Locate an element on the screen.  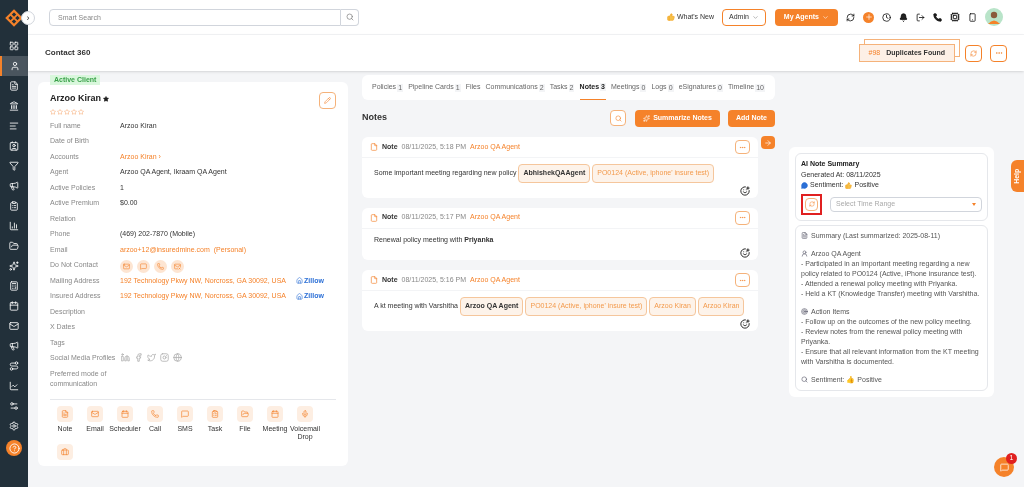
refresh-icon is located at coordinates (850, 17).